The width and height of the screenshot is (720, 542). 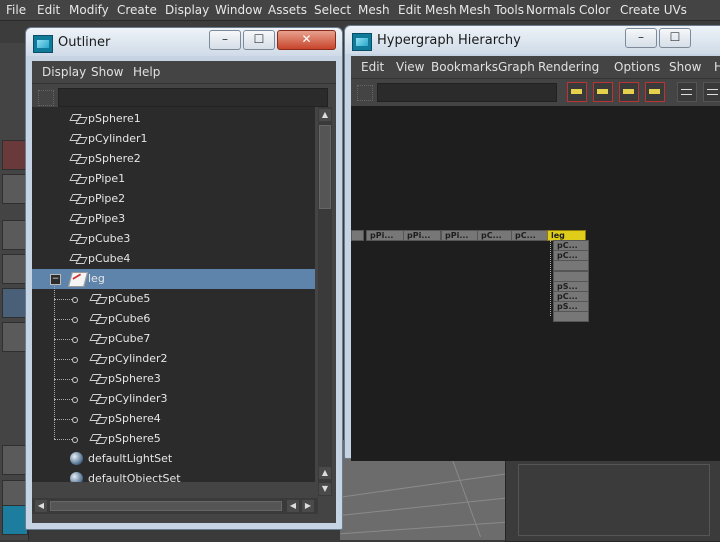 What do you see at coordinates (109, 238) in the screenshot?
I see `outliner-item-label: pCube3` at bounding box center [109, 238].